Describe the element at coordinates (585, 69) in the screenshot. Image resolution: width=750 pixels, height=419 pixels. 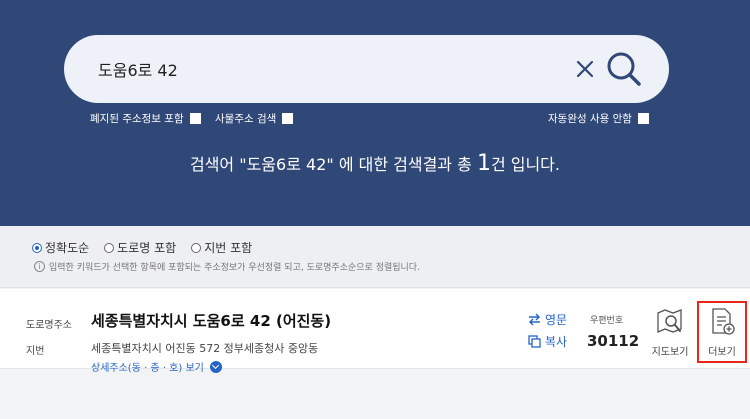
I see `close-icon` at that location.